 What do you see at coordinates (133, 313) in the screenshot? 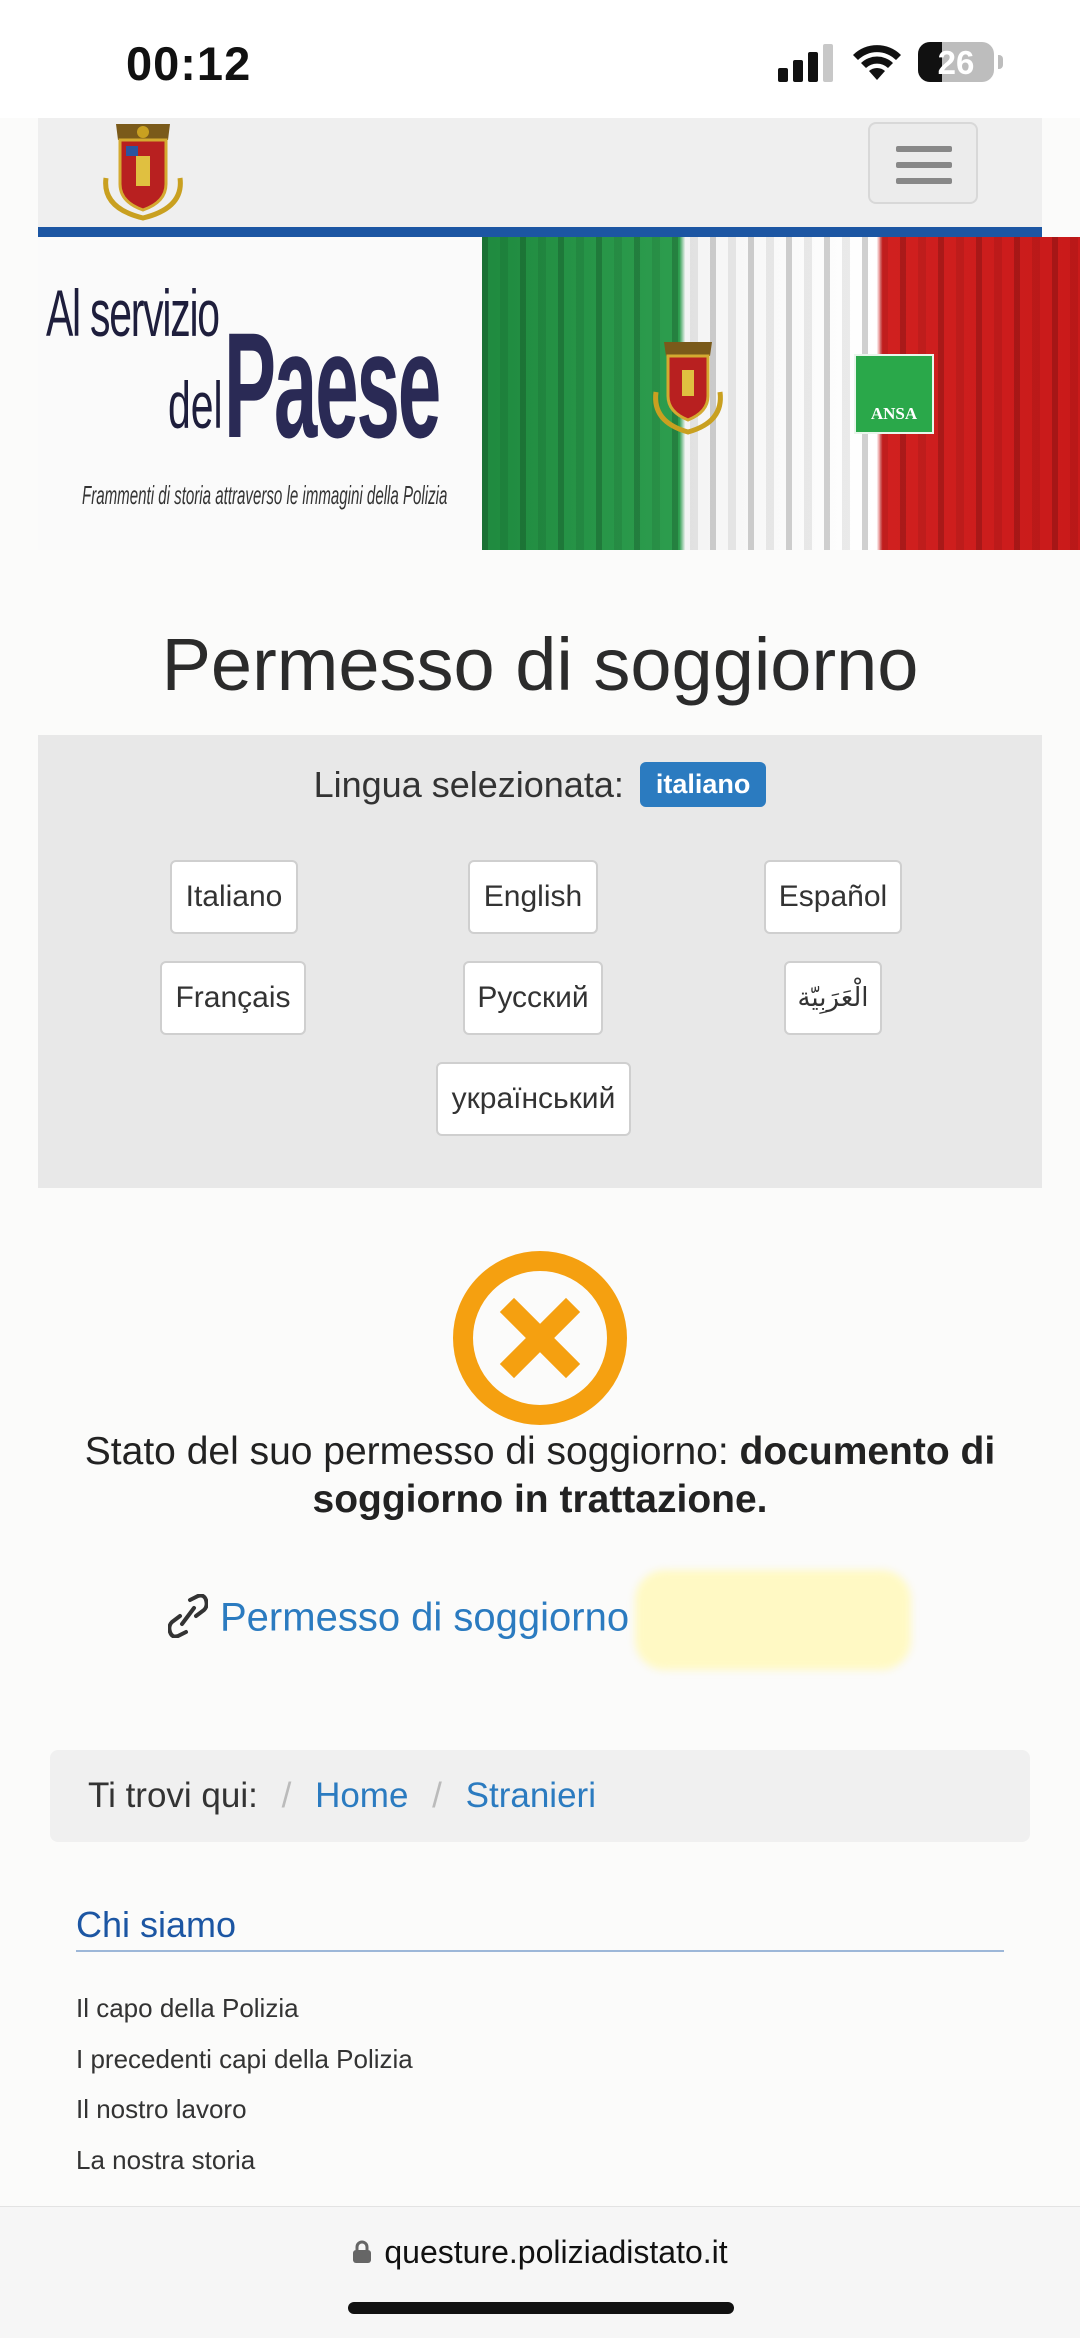
I see `banner-line1: Al servizio` at bounding box center [133, 313].